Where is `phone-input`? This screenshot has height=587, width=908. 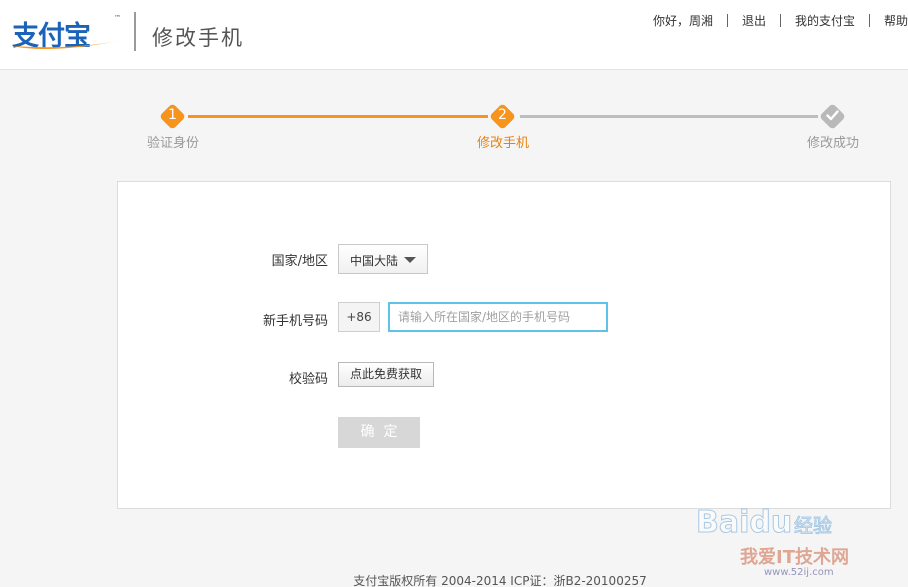
phone-input is located at coordinates (498, 317).